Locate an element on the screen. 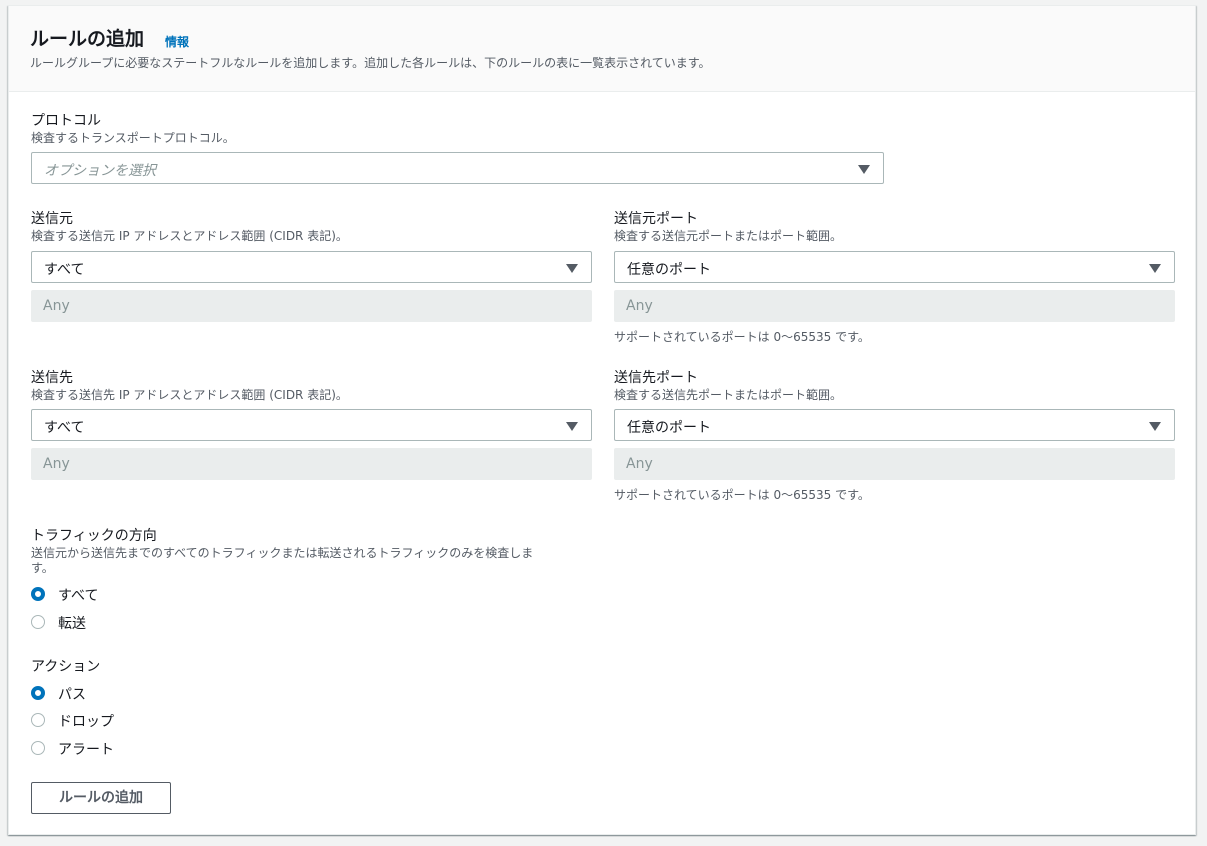 Image resolution: width=1207 pixels, height=846 pixels. destination-any-value: Any is located at coordinates (56, 464).